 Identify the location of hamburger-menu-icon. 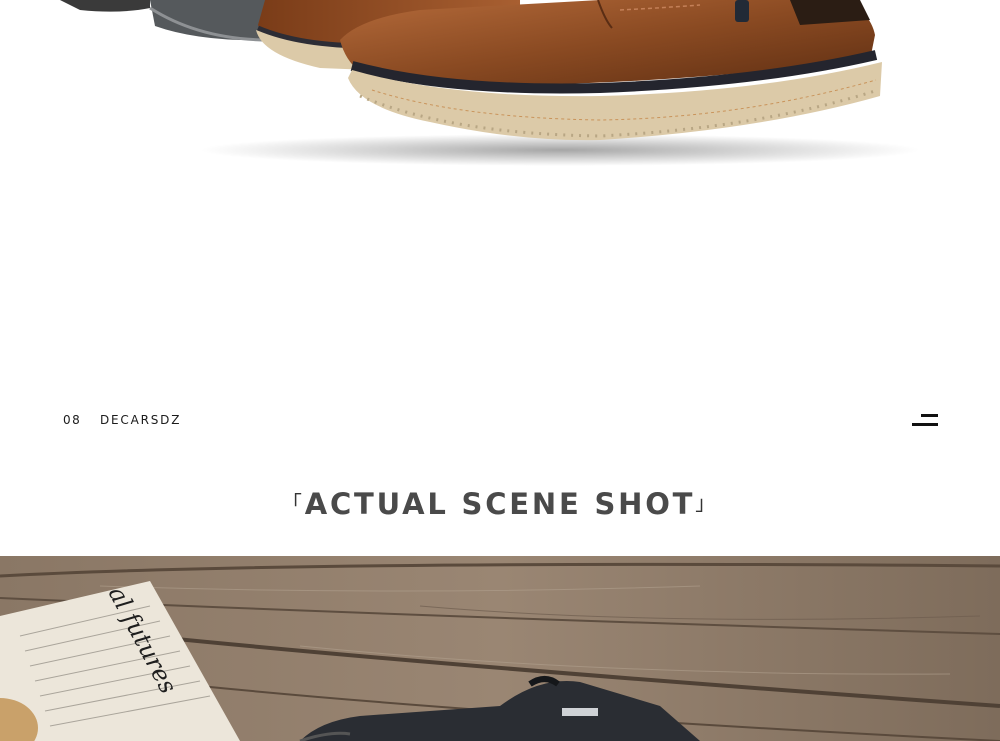
(925, 421).